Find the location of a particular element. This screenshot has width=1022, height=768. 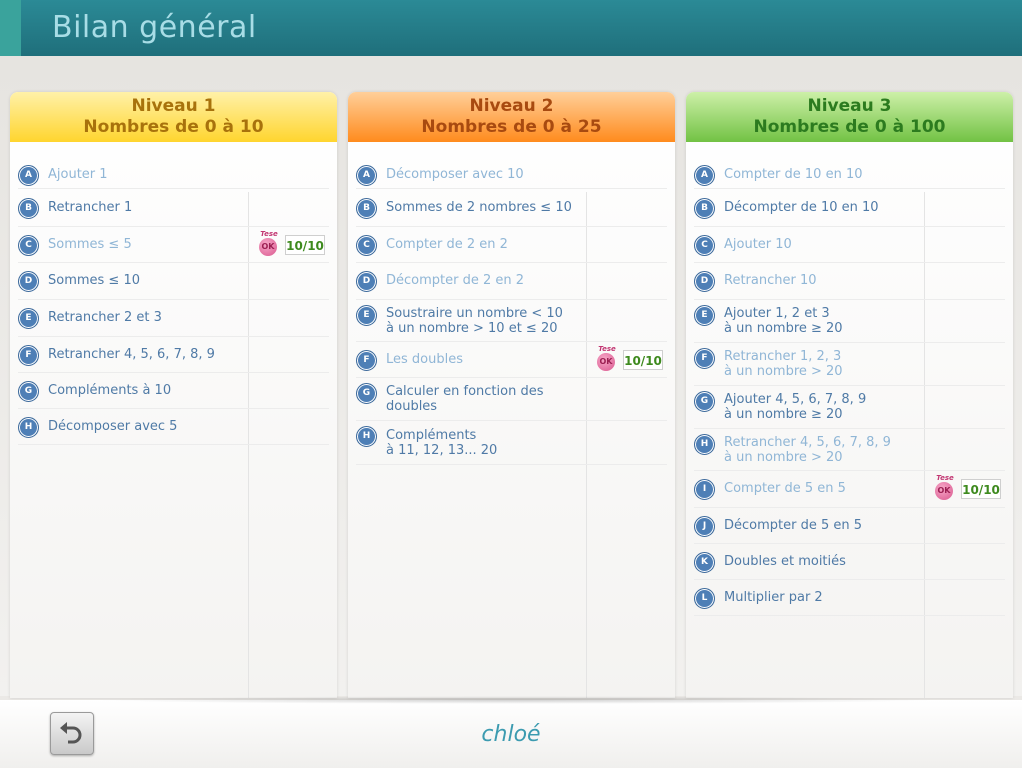

skill-label: Sommes ≤ 5 is located at coordinates (90, 244).